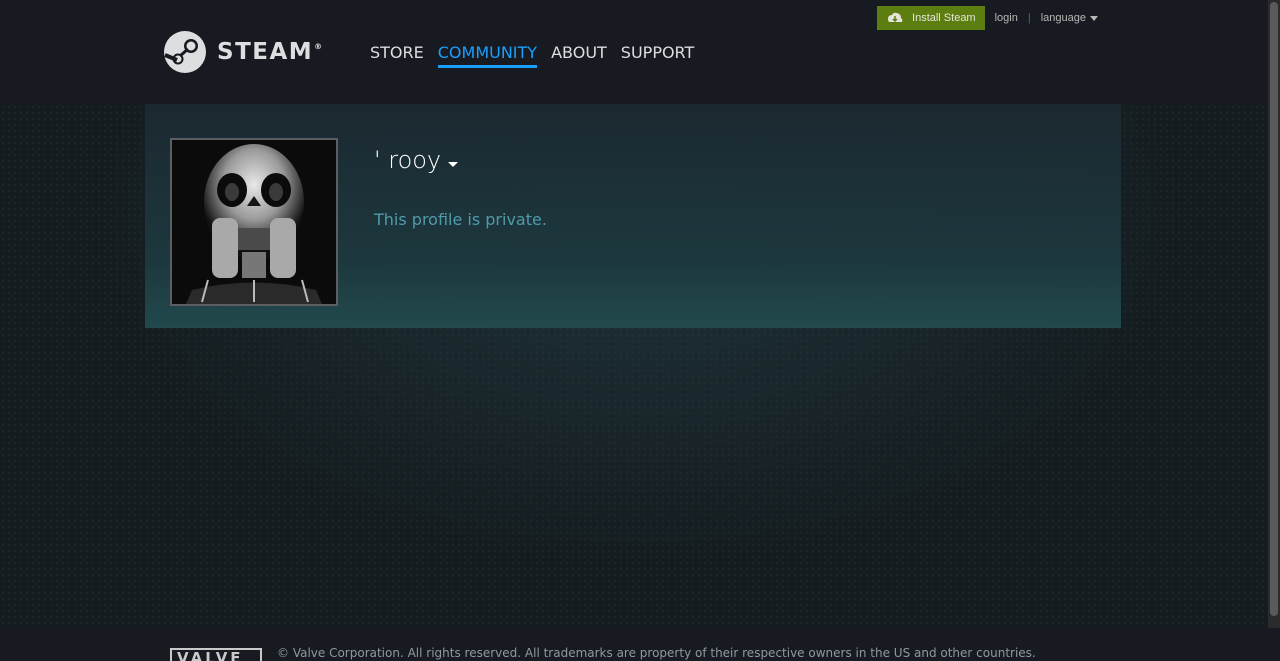  I want to click on download-icon, so click(895, 17).